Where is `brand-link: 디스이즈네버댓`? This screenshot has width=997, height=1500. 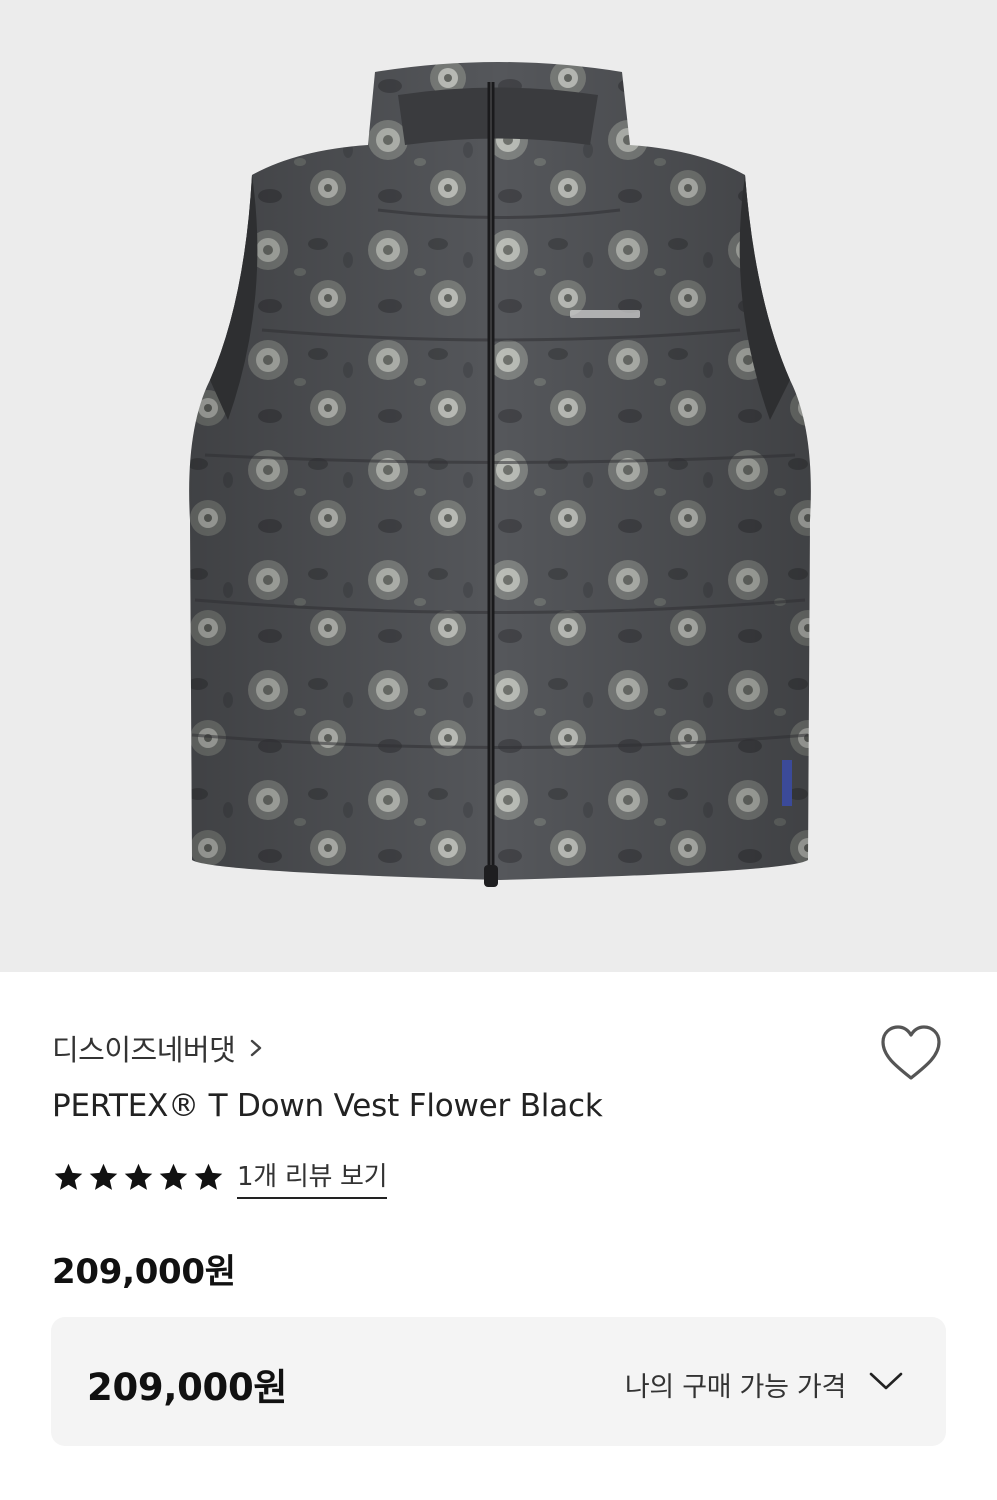
brand-link: 디스이즈네버댓 is located at coordinates (158, 1048).